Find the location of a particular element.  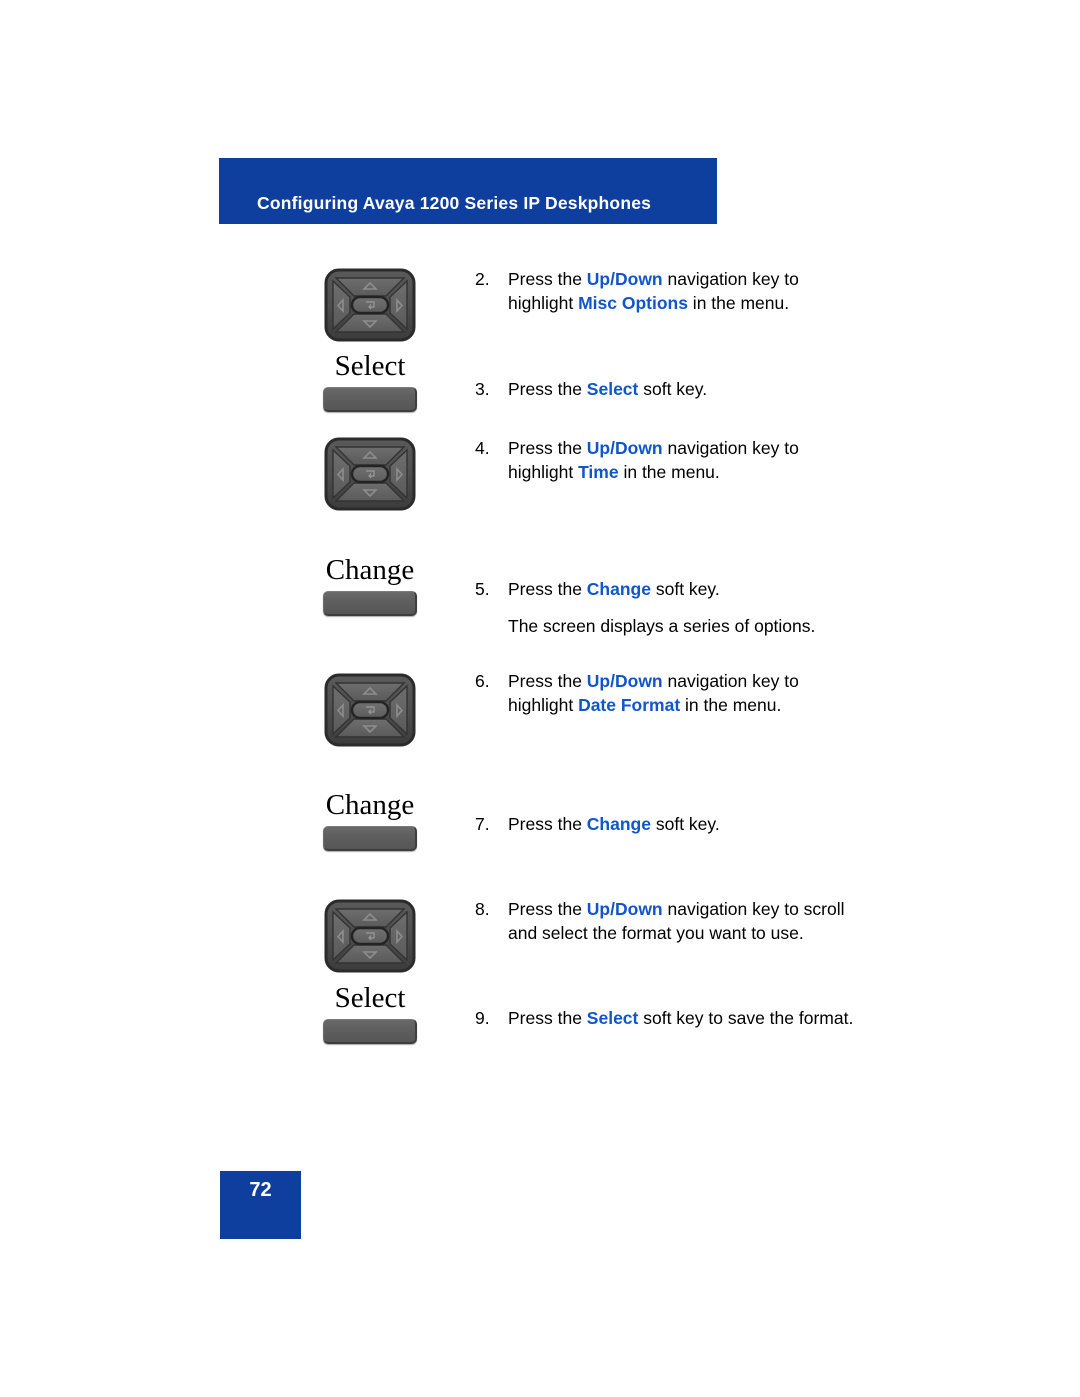

instruction-step: 3. Press the Select soft key. is located at coordinates (665, 390).